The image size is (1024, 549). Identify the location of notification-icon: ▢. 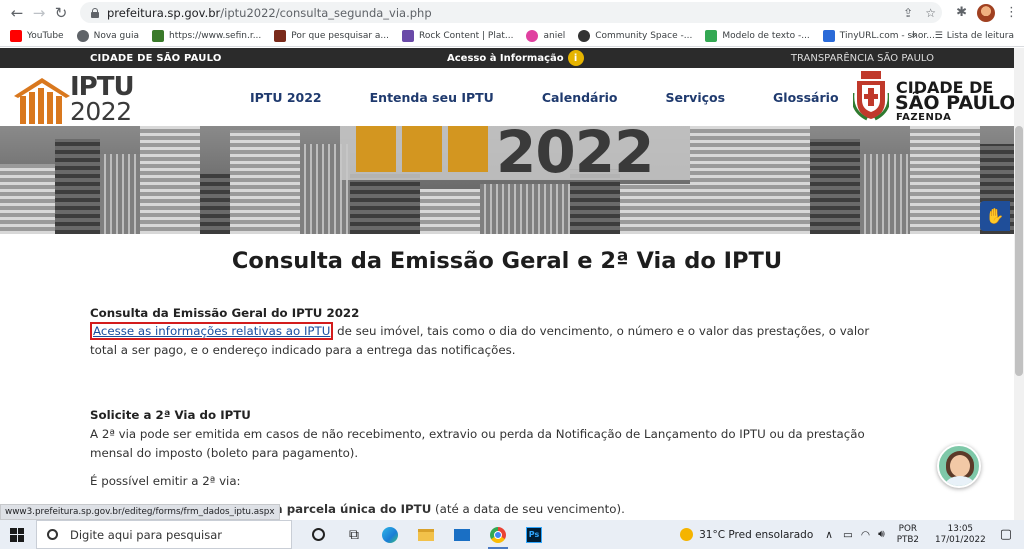
(1006, 534).